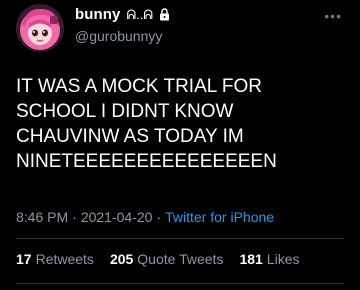 Image resolution: width=360 pixels, height=290 pixels. What do you see at coordinates (117, 217) in the screenshot?
I see `tweet-date: 2021-04-20` at bounding box center [117, 217].